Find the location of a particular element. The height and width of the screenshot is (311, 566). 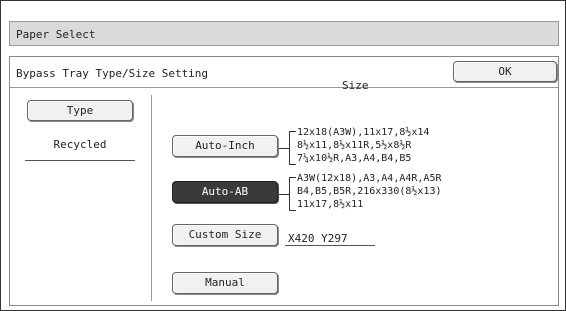

panel-title: Bypass Tray Type/Size Setting is located at coordinates (112, 73).